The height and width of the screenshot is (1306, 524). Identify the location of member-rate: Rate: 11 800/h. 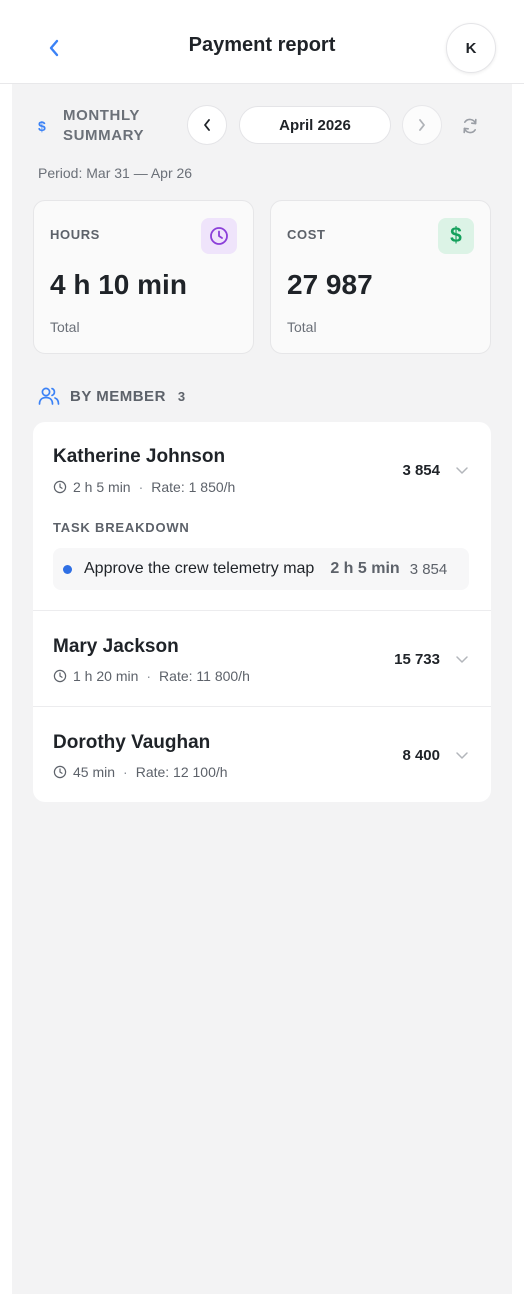
(204, 676).